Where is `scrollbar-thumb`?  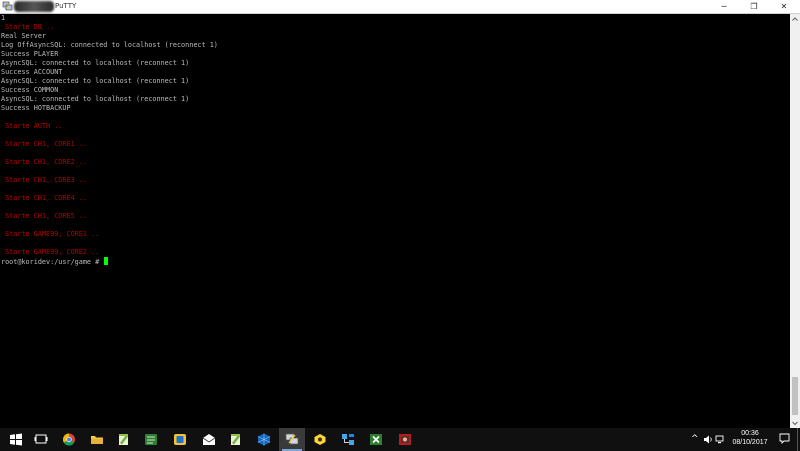 scrollbar-thumb is located at coordinates (795, 396).